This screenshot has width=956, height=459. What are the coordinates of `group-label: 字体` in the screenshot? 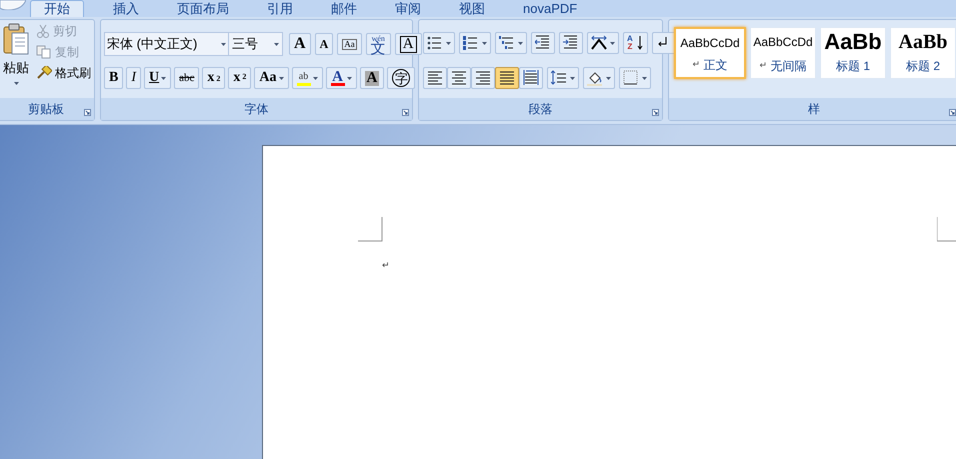 It's located at (256, 109).